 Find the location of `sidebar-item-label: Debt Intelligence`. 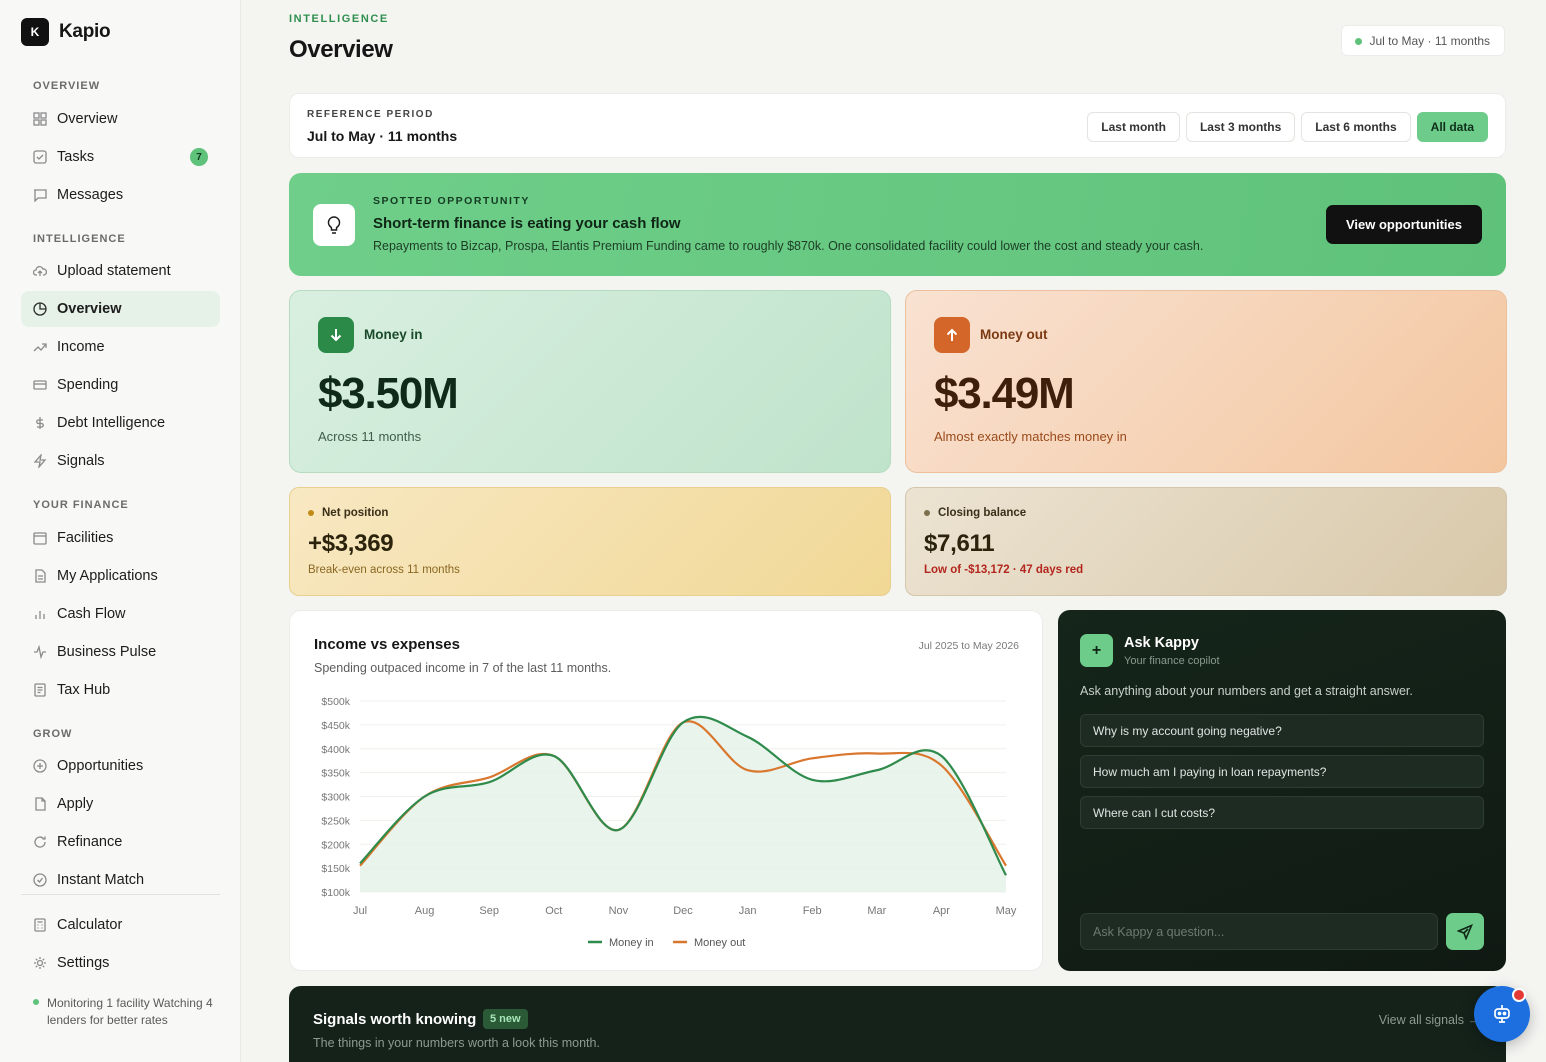

sidebar-item-label: Debt Intelligence is located at coordinates (111, 423).